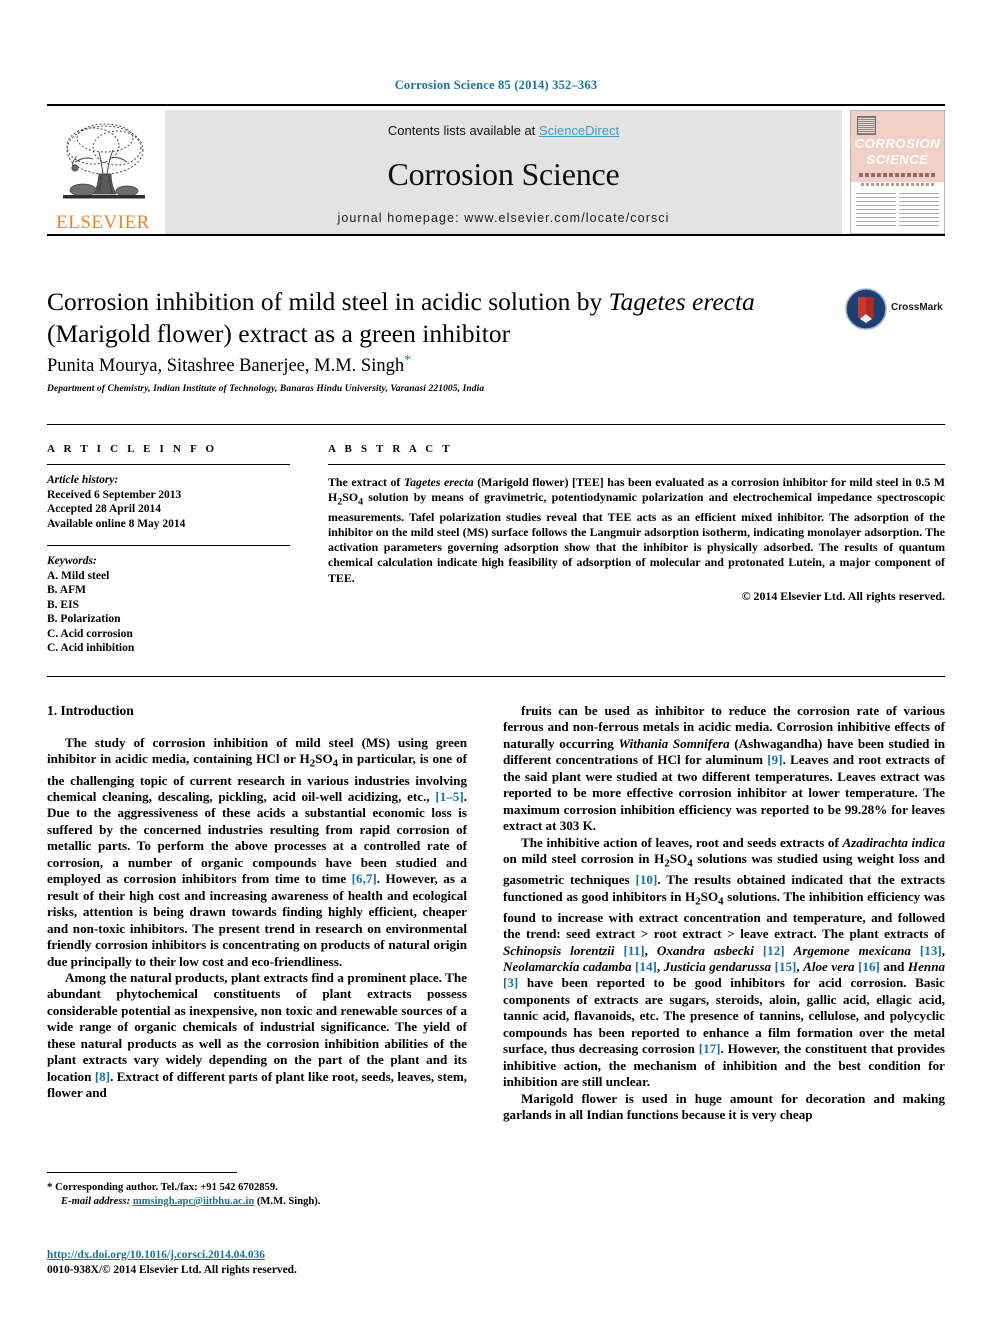  I want to click on article-info-rule, so click(168, 464).